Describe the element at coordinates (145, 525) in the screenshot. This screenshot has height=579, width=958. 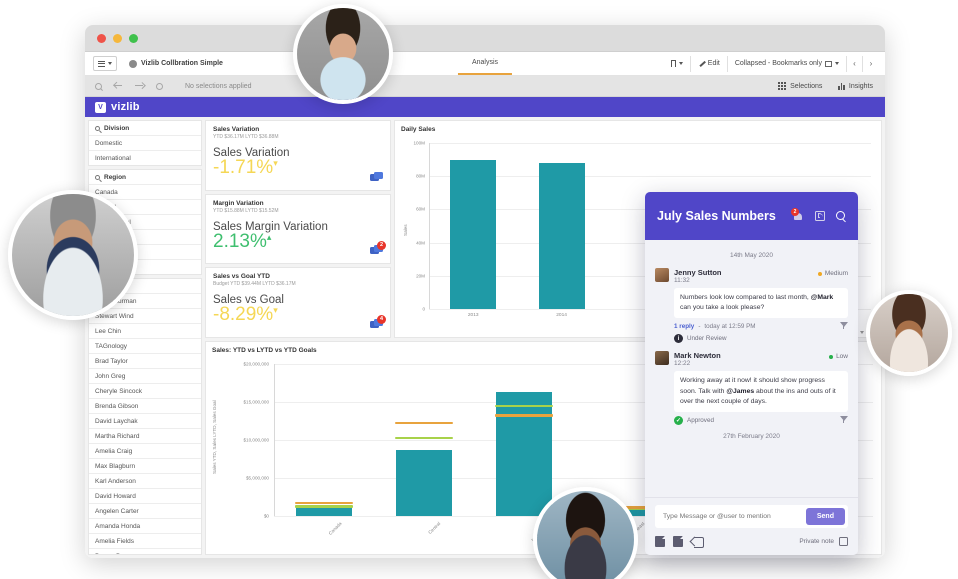
I see `list-item: Amanda Honda` at that location.